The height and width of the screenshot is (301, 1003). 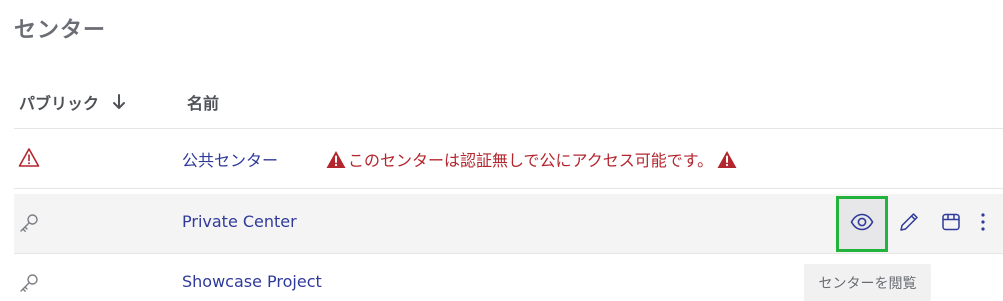 I want to click on warning-text: このセンターは認証無しで公にアクセス可能です。, so click(x=531, y=160).